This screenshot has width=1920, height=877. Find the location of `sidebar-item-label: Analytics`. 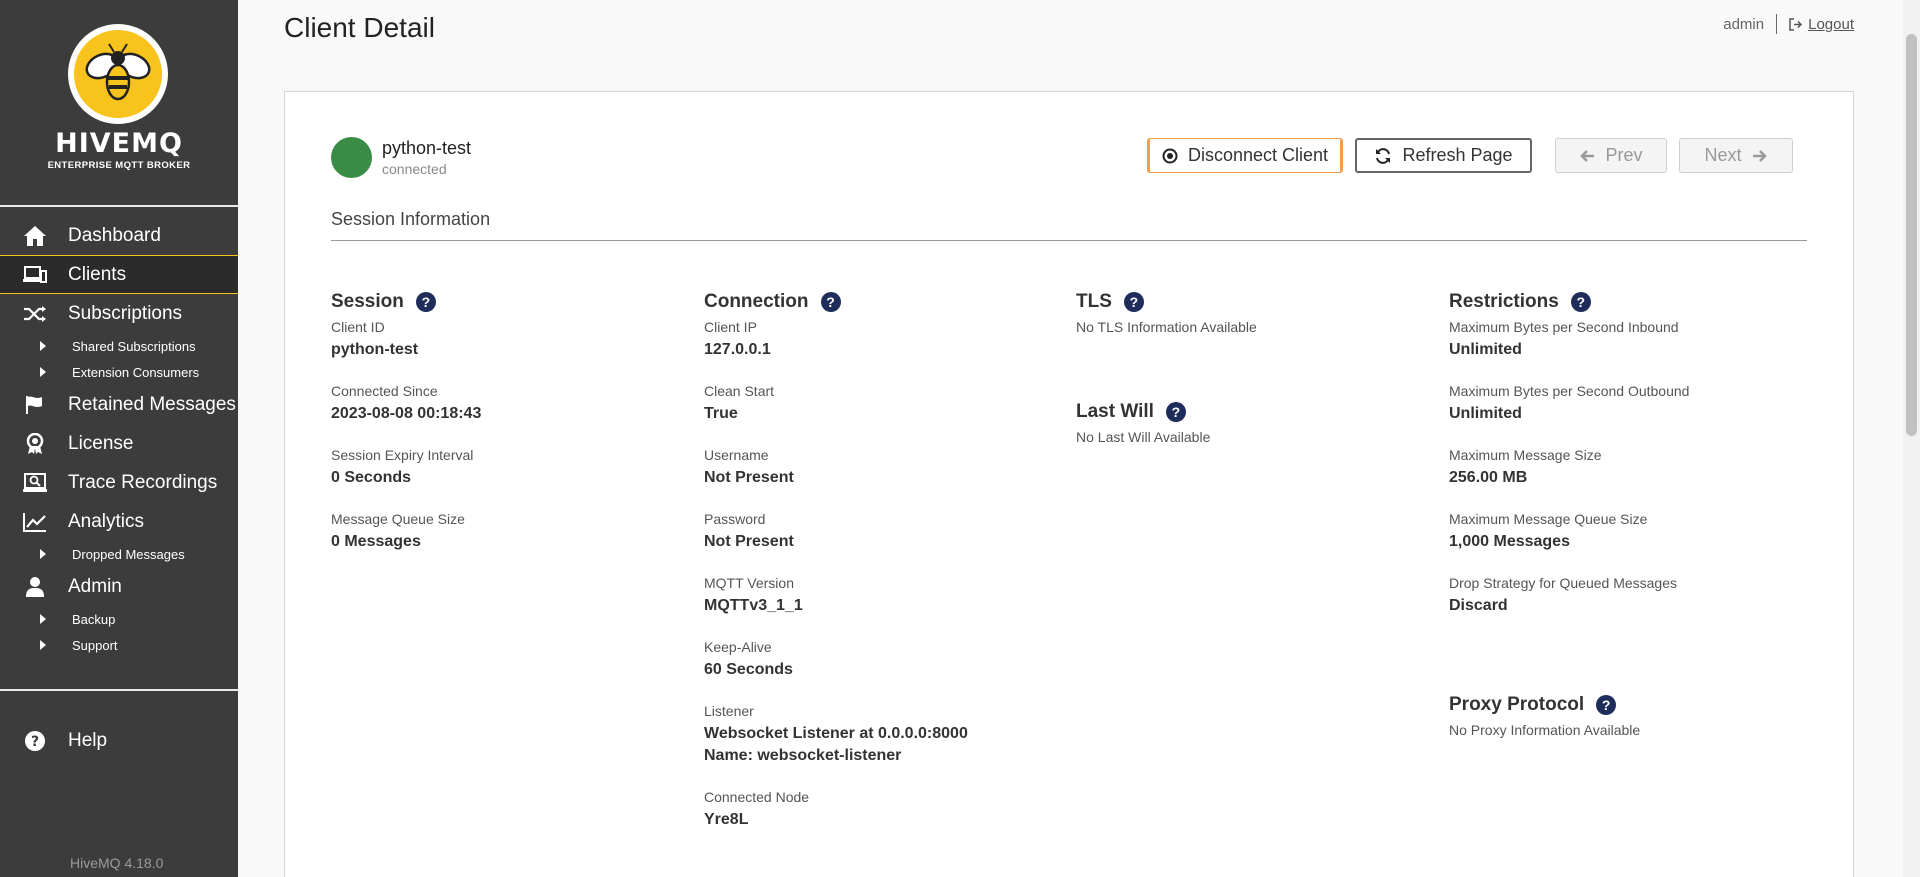

sidebar-item-label: Analytics is located at coordinates (106, 521).